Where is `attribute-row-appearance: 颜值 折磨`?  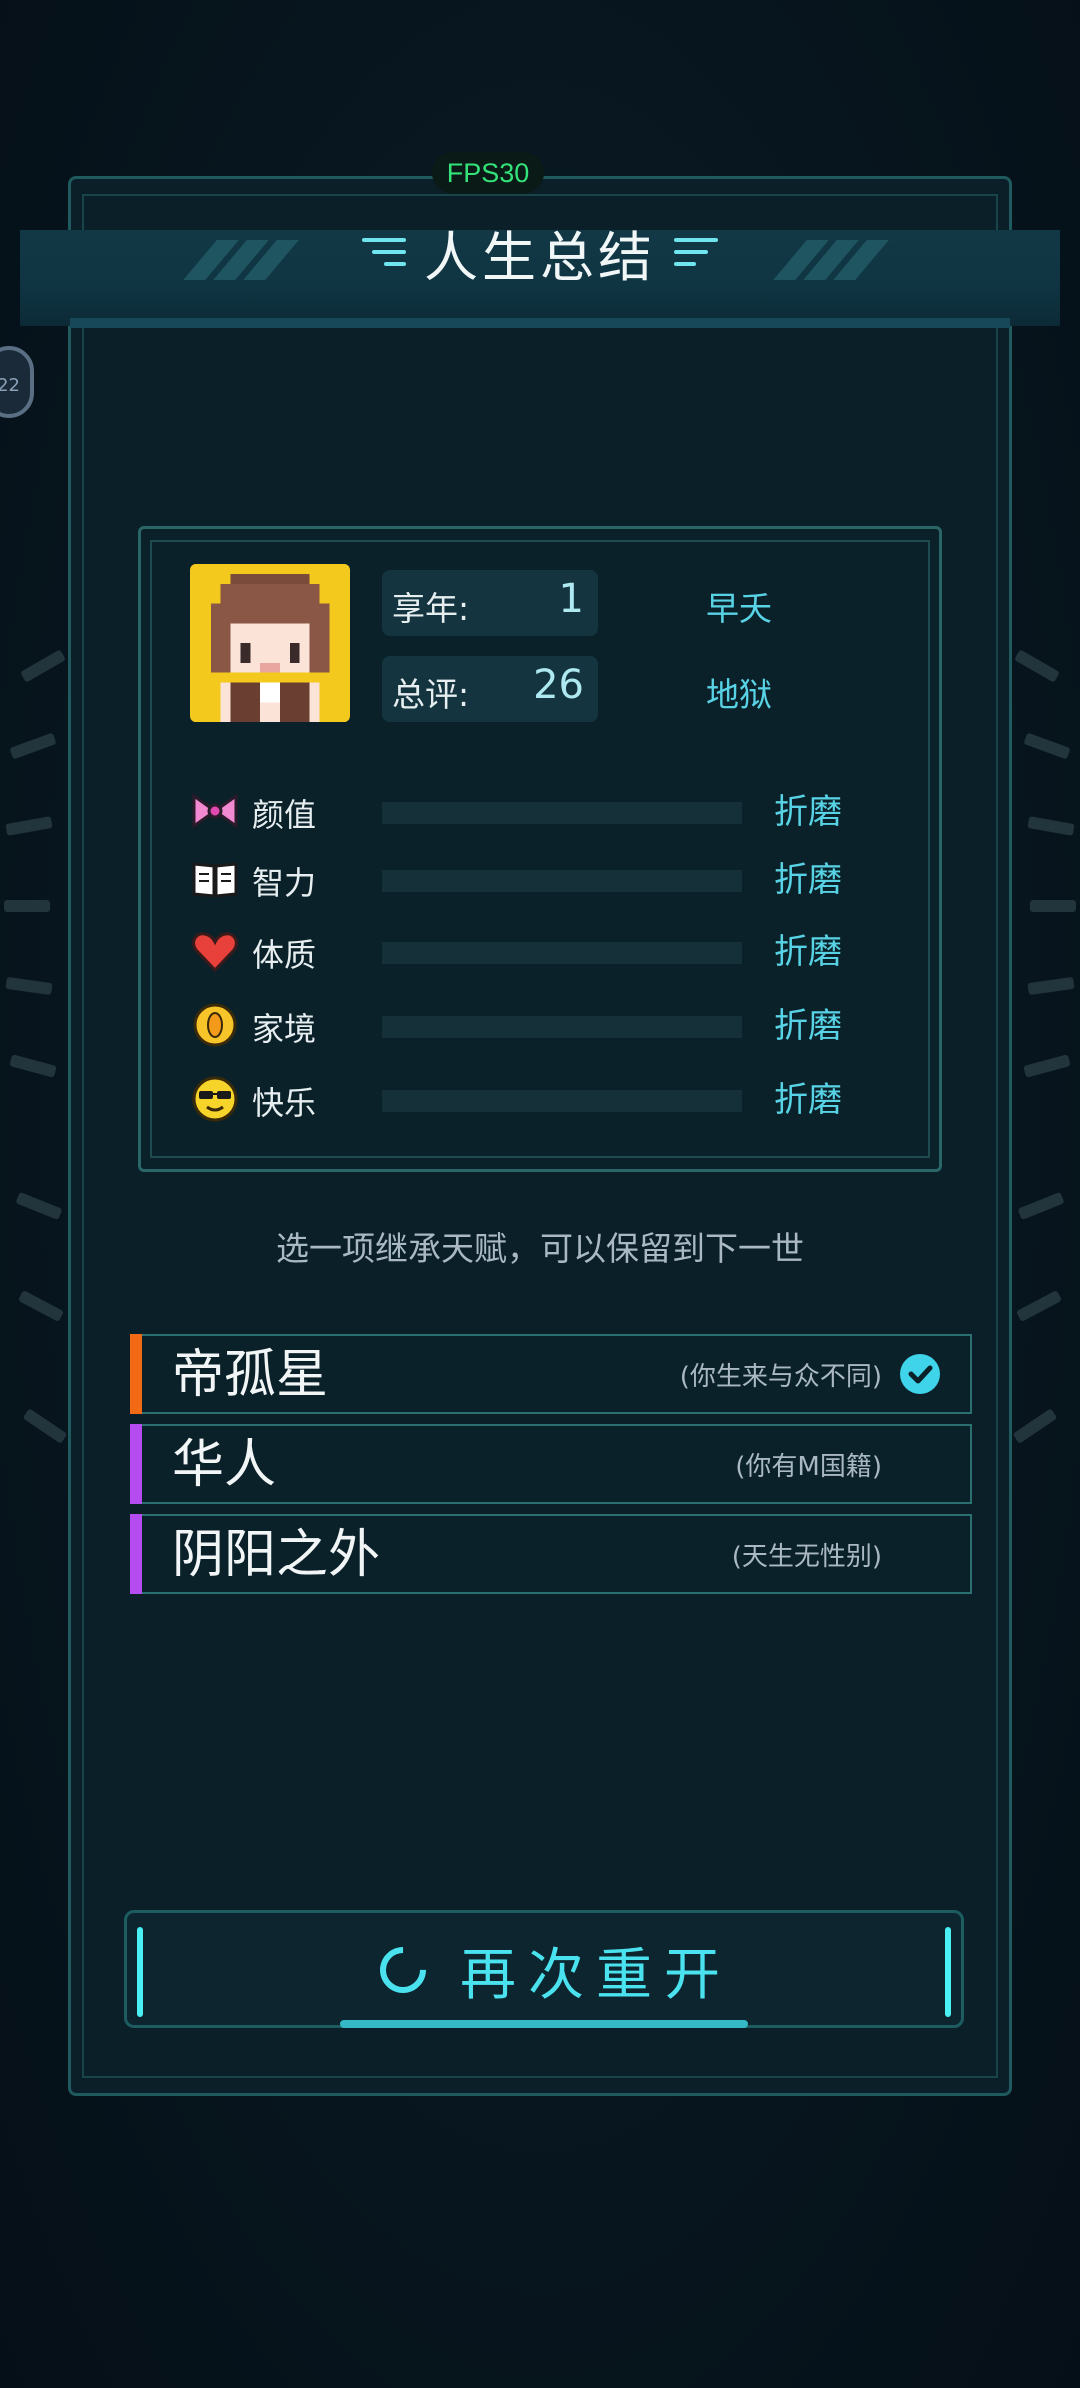
attribute-row-appearance: 颜值 折磨 is located at coordinates (550, 810).